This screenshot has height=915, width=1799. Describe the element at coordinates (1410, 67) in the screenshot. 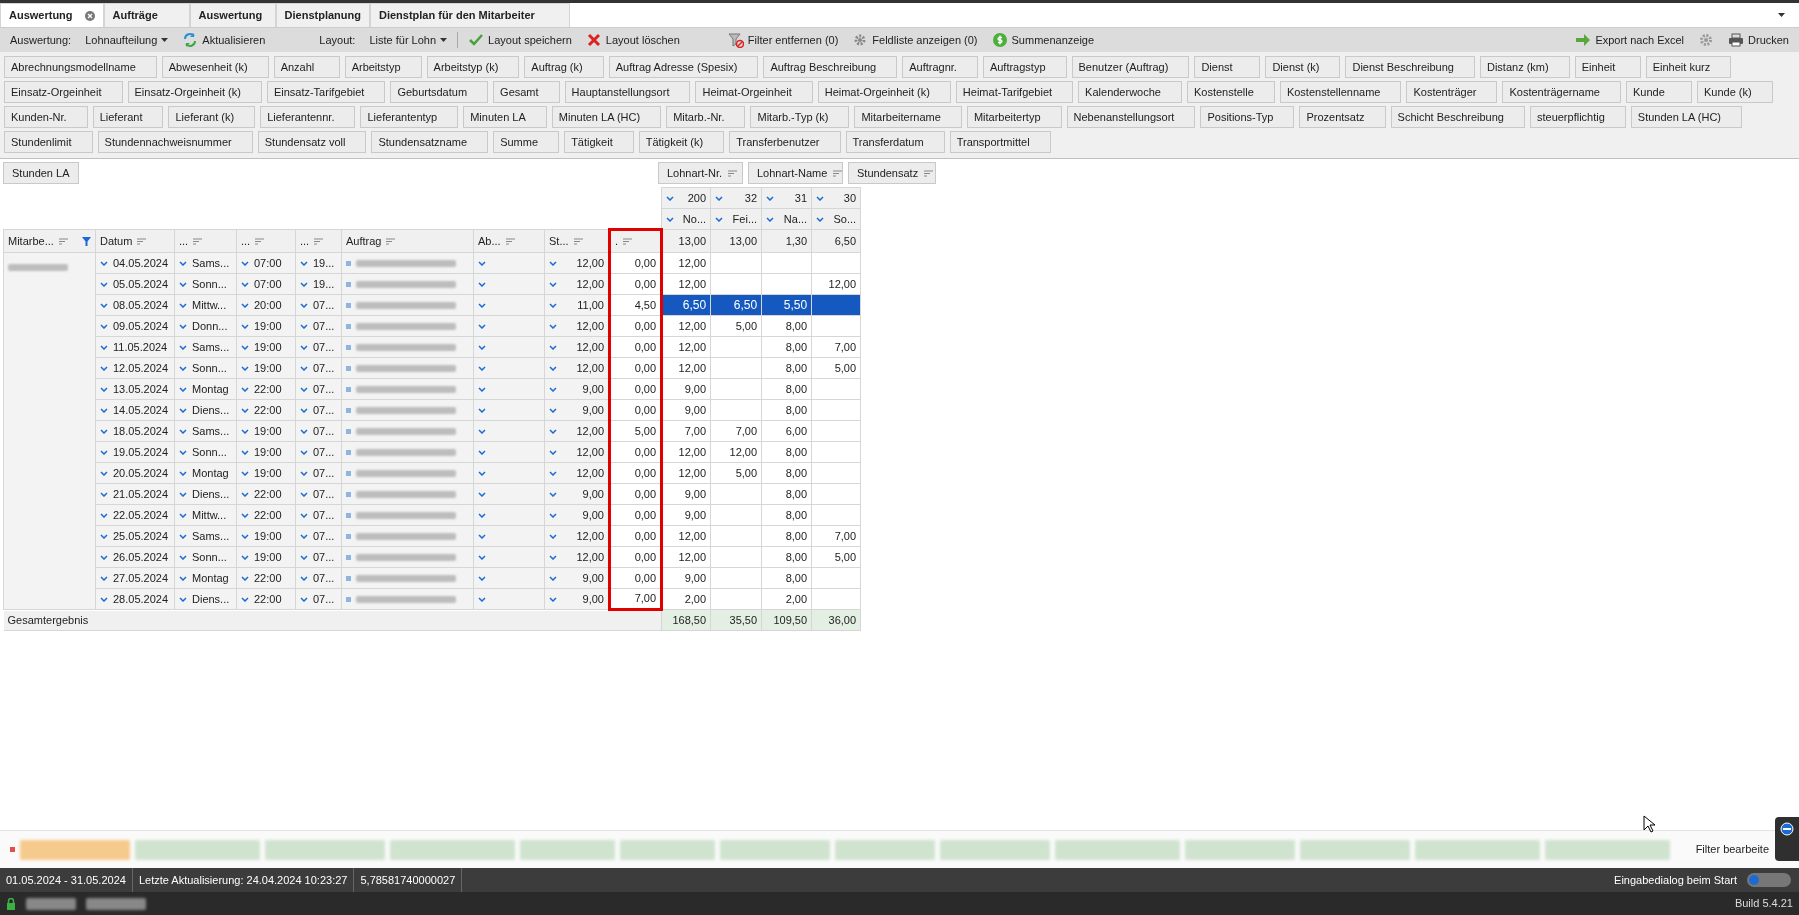

I see `field-chip: Dienst Beschreibung` at that location.